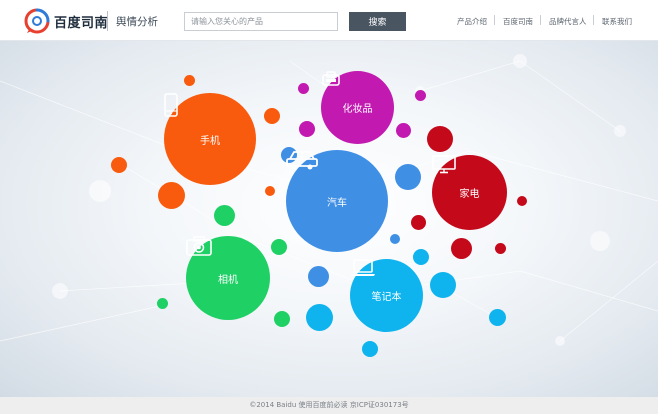 The height and width of the screenshot is (414, 658). Describe the element at coordinates (617, 21) in the screenshot. I see `nav-contact-us: 联系我们` at that location.